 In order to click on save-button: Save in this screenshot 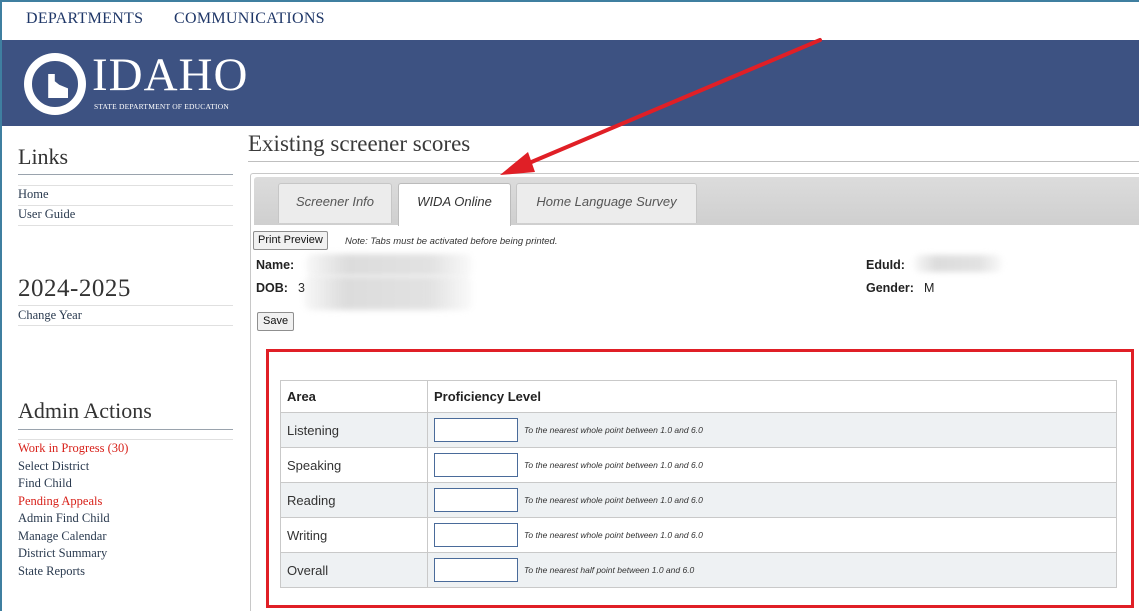, I will do `click(276, 321)`.